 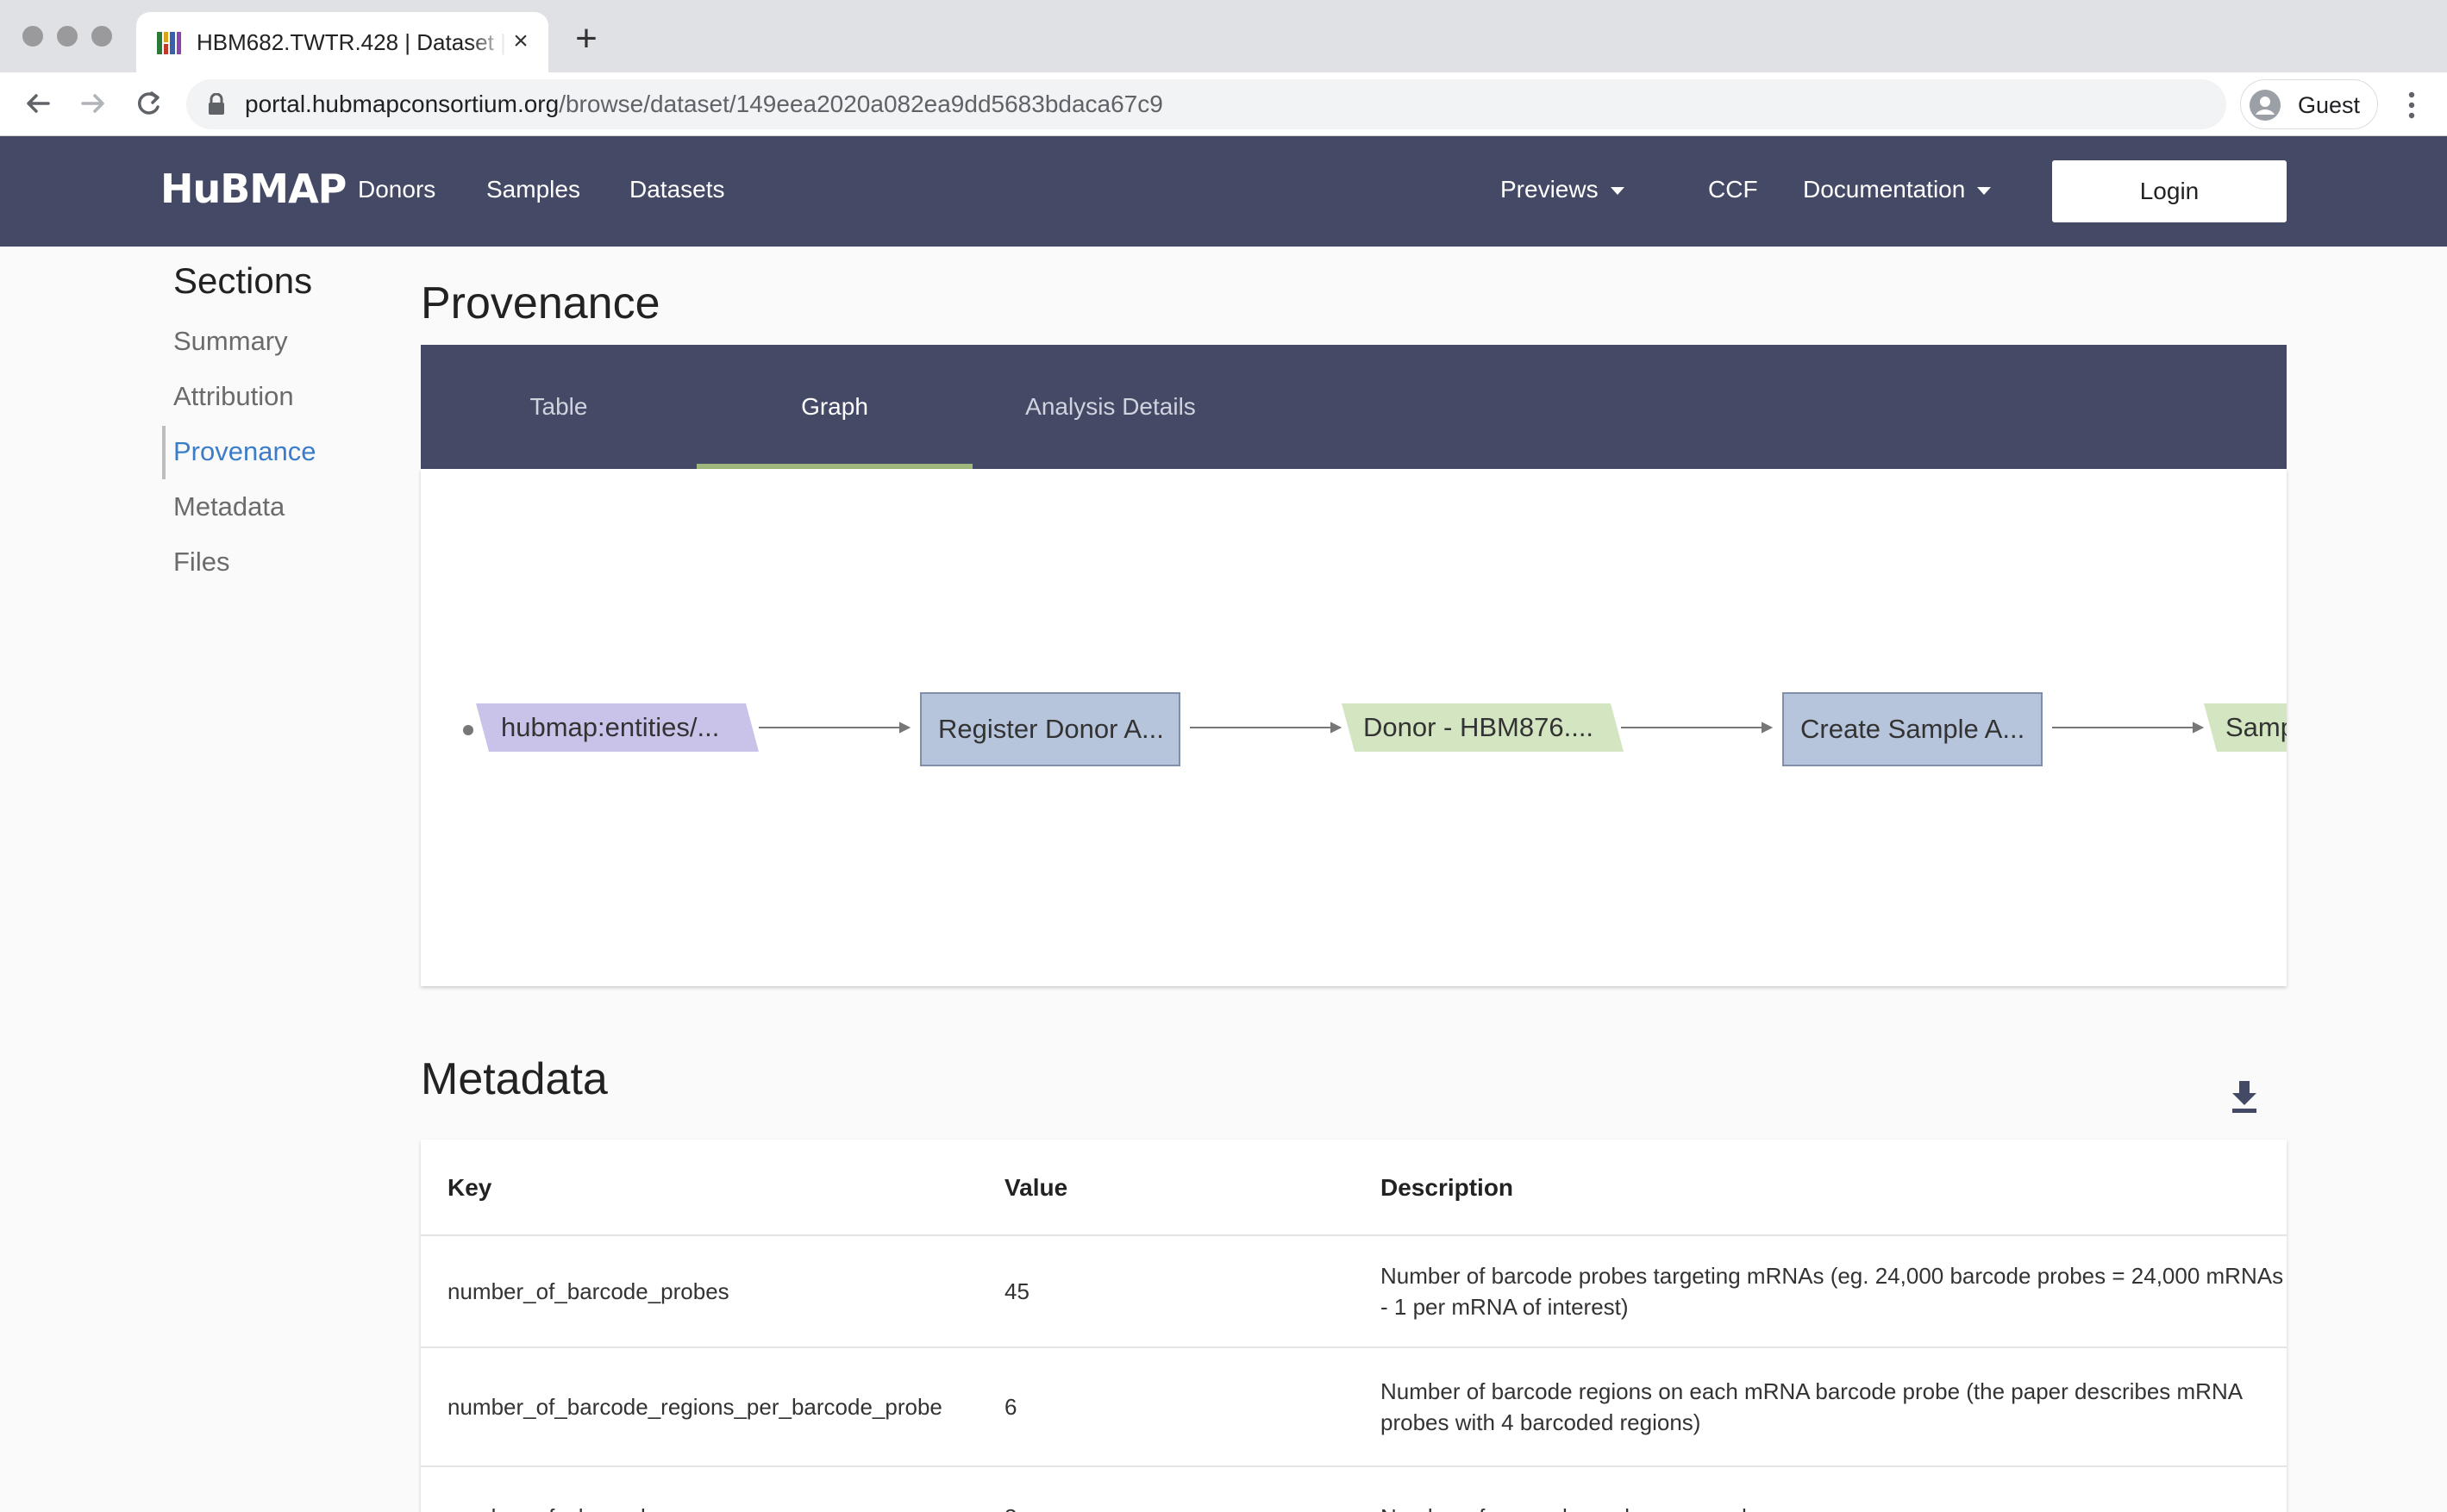 I want to click on sidebar-item-provenance: Provenance, so click(x=245, y=452).